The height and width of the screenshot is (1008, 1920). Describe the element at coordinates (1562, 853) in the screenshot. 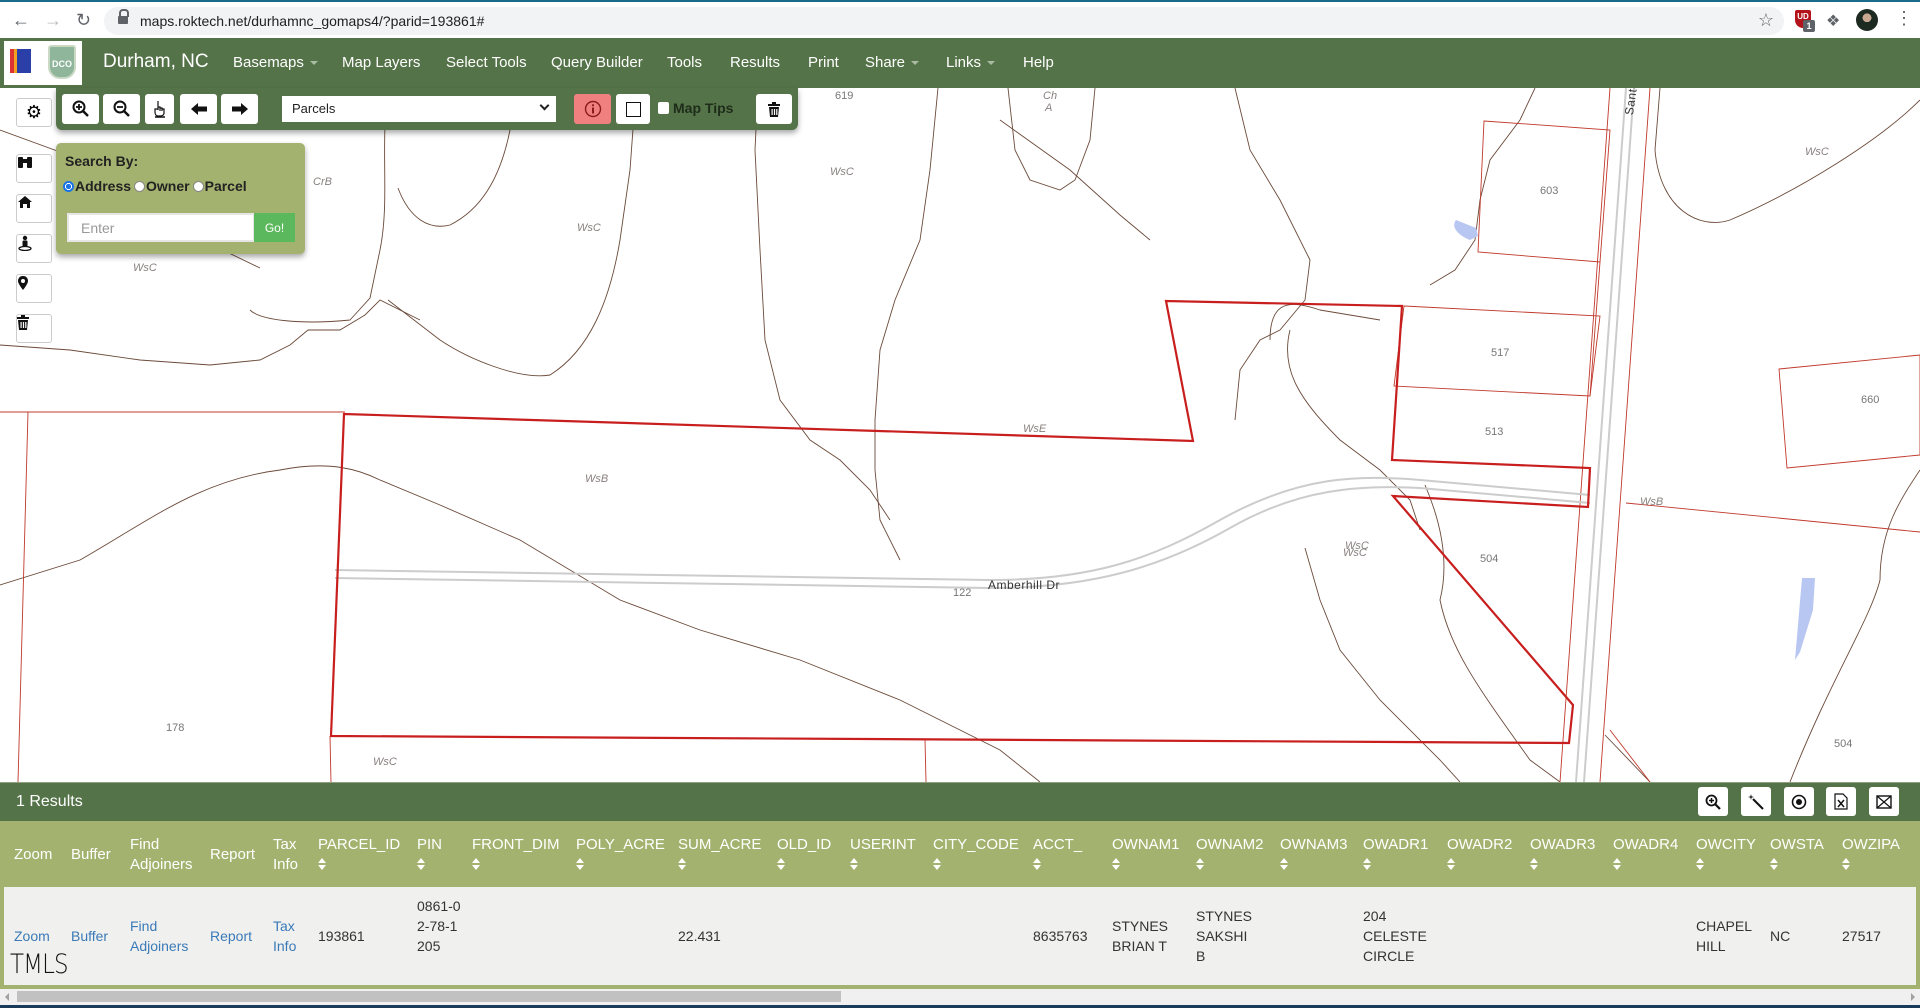

I see `col-owadr3: OWADR3` at that location.